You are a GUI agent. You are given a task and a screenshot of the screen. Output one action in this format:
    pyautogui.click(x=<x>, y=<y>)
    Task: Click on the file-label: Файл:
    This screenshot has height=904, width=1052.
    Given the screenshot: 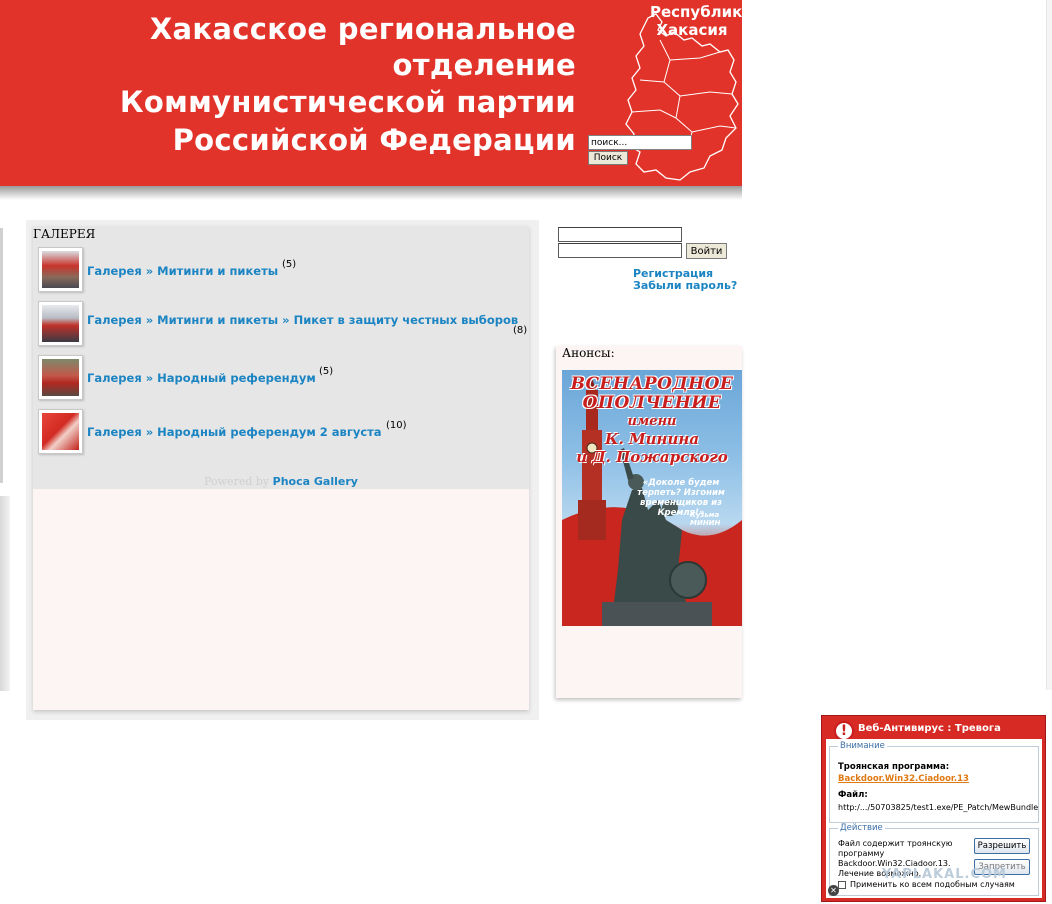 What is the action you would take?
    pyautogui.click(x=853, y=795)
    